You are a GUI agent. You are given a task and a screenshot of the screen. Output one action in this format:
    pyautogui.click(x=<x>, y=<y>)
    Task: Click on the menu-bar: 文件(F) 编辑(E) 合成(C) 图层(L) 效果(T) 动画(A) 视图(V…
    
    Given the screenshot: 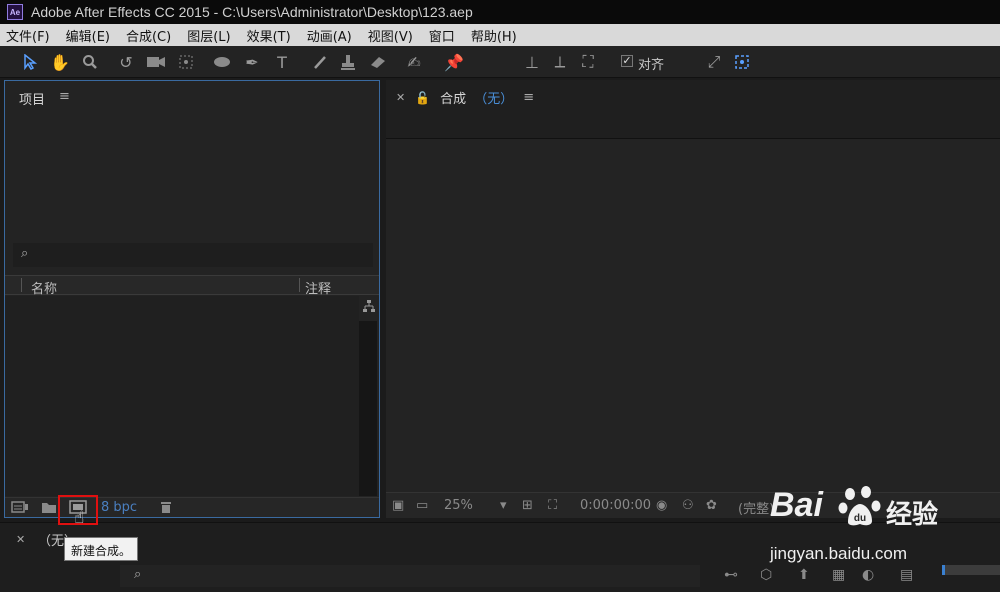 What is the action you would take?
    pyautogui.click(x=500, y=35)
    